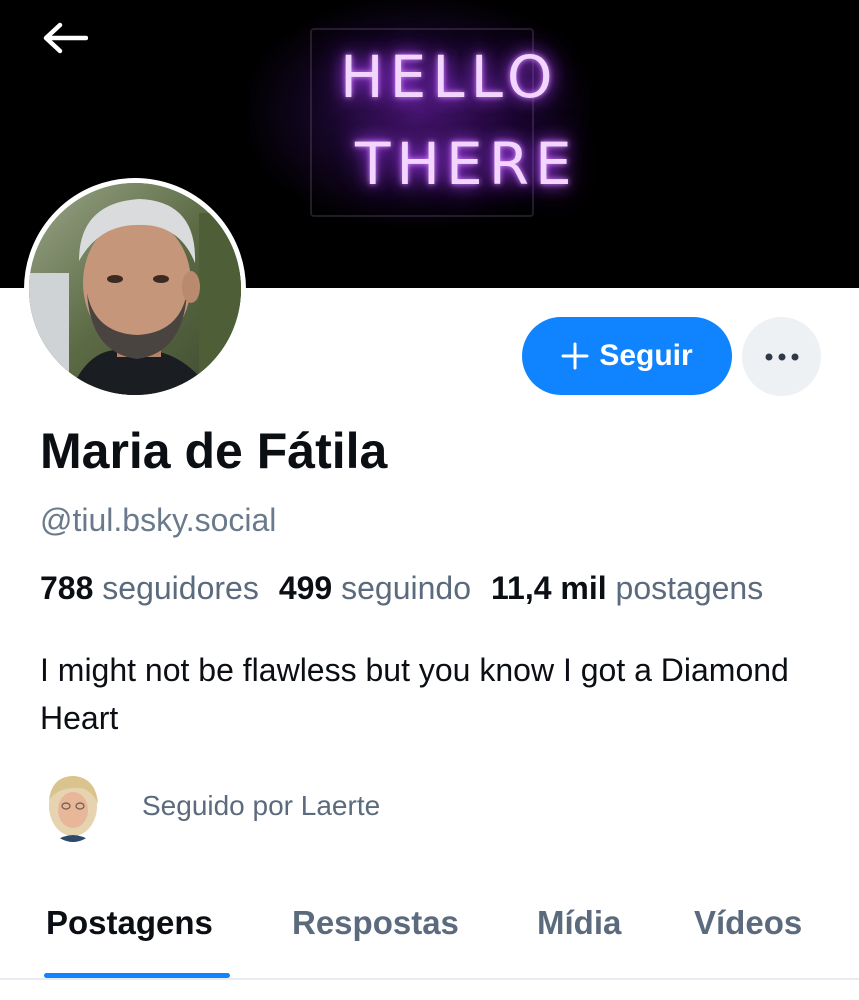  I want to click on active-tab-indicator, so click(137, 975).